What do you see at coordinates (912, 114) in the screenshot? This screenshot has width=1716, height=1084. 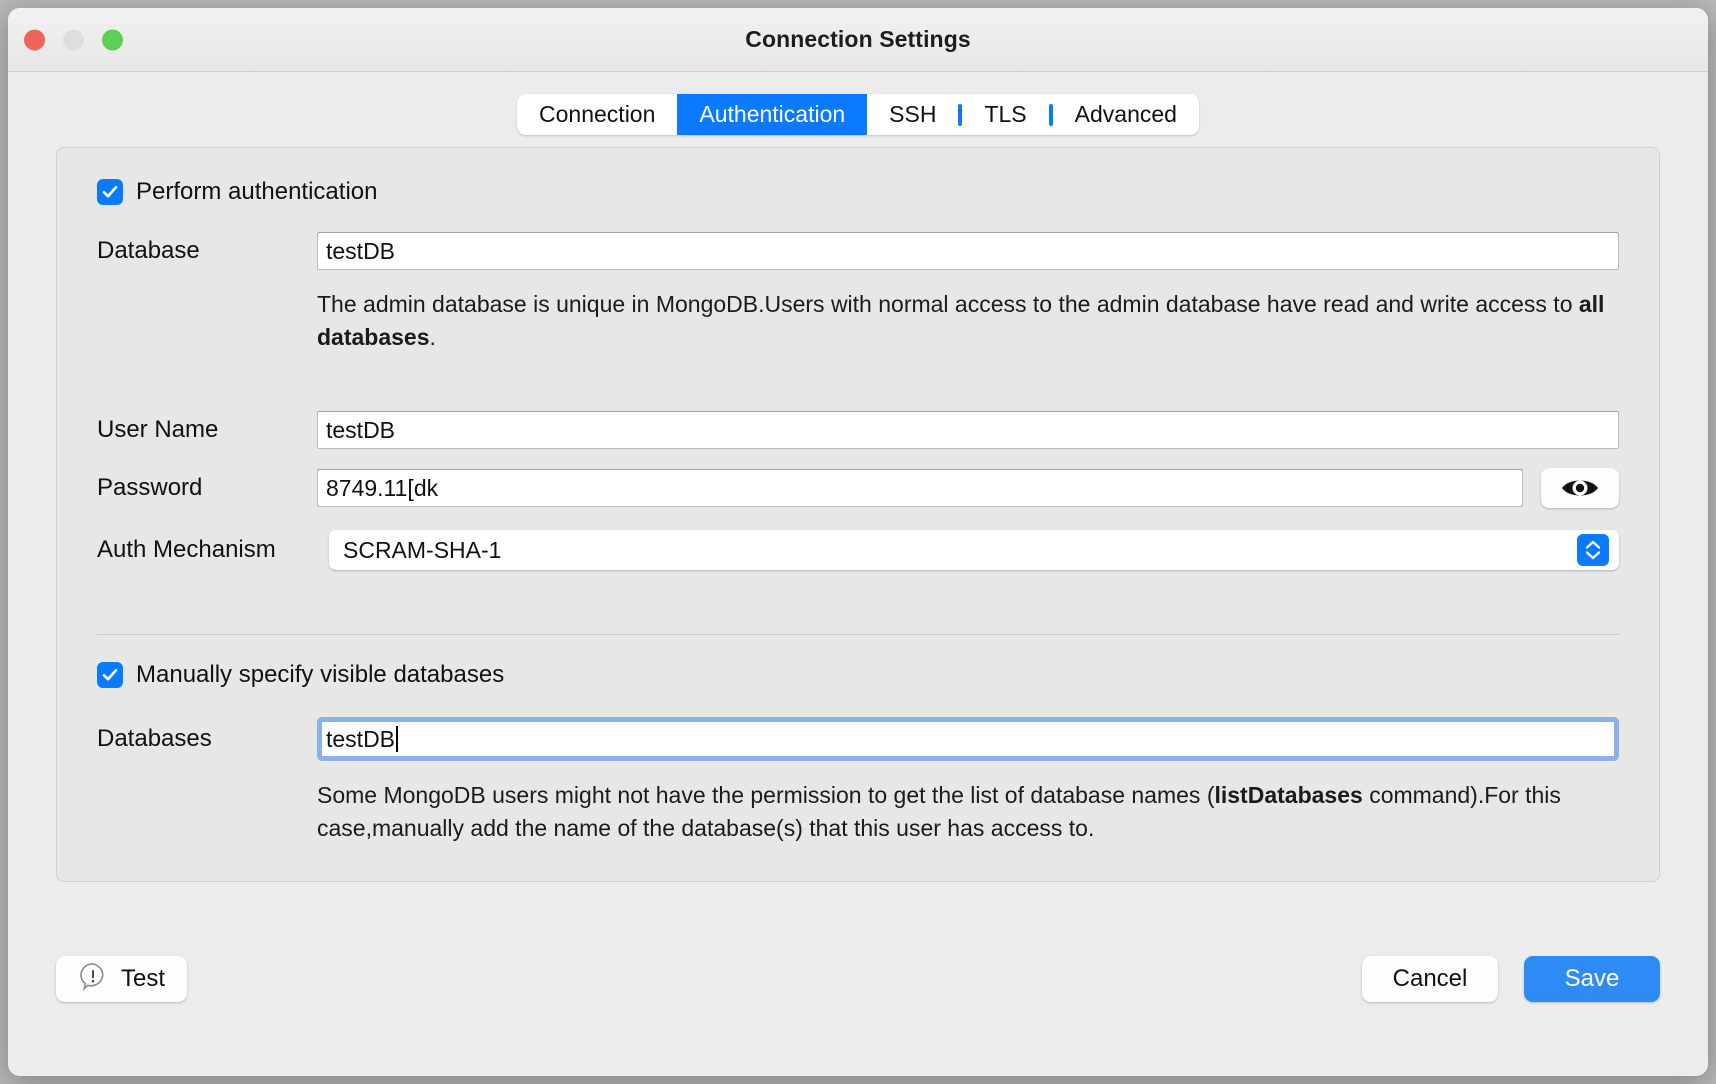 I see `tab-ssh: SSH` at bounding box center [912, 114].